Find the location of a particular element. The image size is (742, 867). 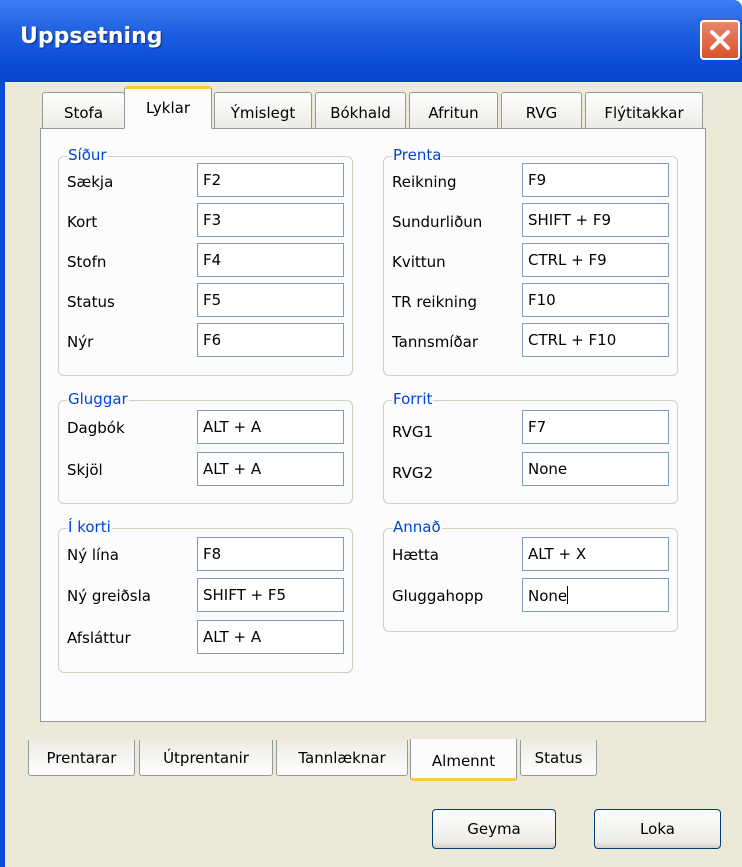

tab-almennt: Almennt is located at coordinates (463, 760).